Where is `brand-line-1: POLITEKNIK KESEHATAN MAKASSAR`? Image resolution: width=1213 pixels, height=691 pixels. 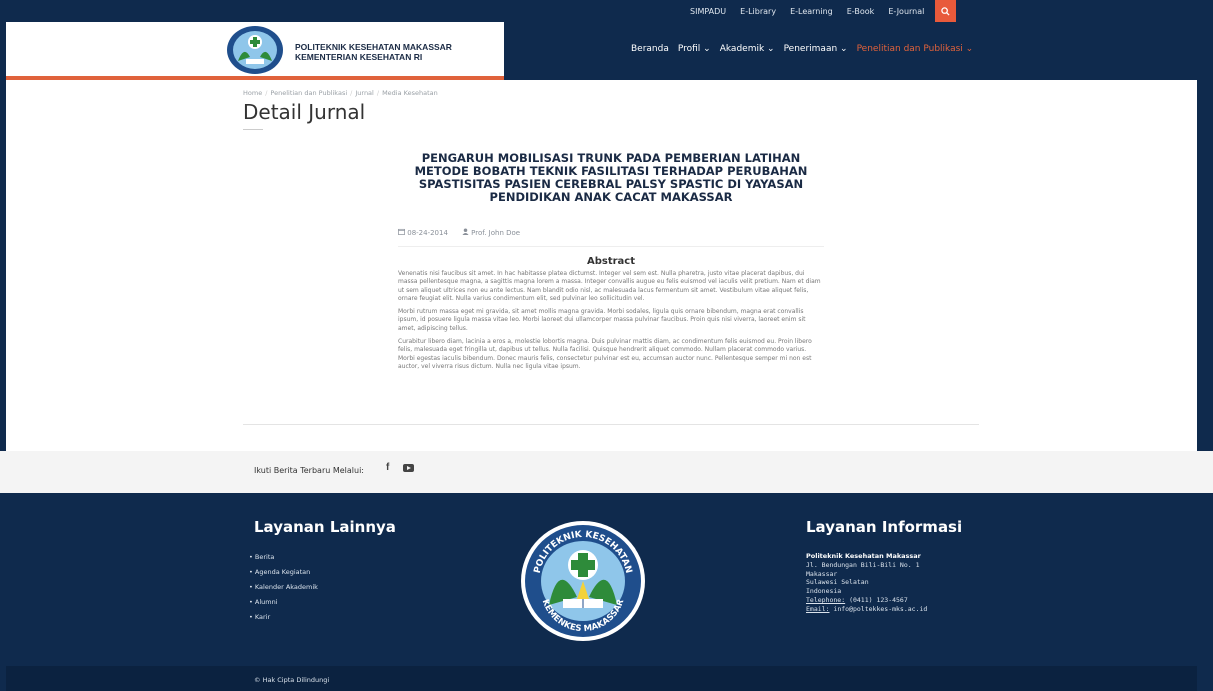
brand-line-1: POLITEKNIK KESEHATAN MAKASSAR is located at coordinates (373, 47).